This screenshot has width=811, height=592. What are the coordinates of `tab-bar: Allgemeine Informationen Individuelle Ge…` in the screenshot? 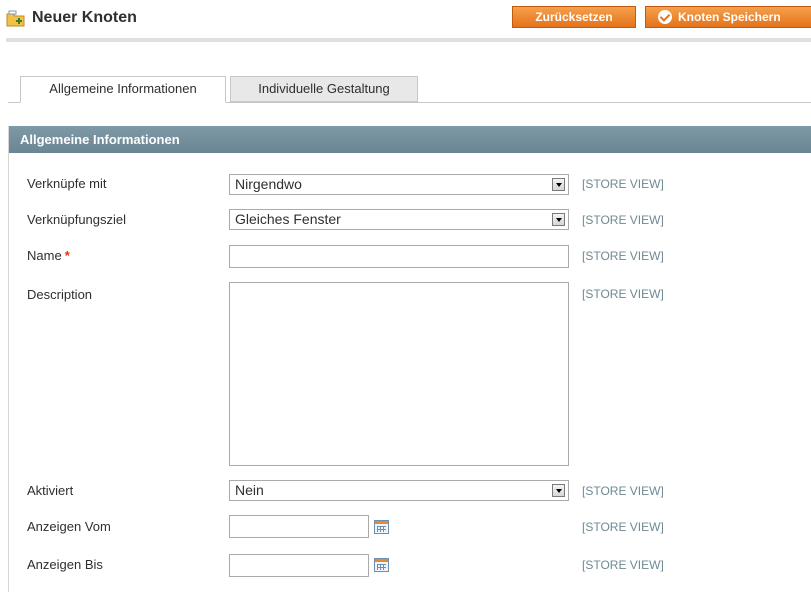 It's located at (409, 87).